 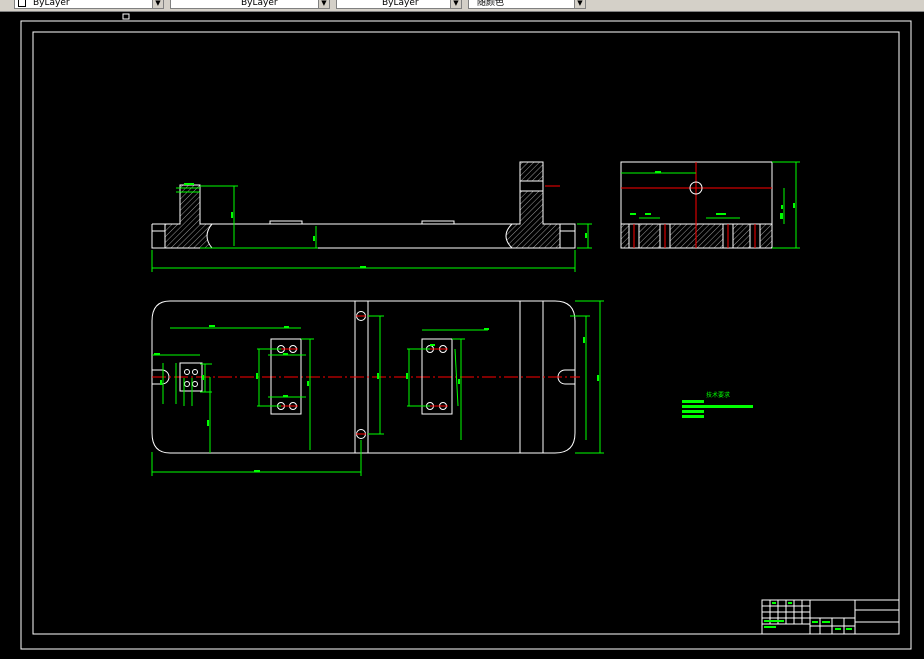 What do you see at coordinates (710, 205) in the screenshot?
I see `side-view` at bounding box center [710, 205].